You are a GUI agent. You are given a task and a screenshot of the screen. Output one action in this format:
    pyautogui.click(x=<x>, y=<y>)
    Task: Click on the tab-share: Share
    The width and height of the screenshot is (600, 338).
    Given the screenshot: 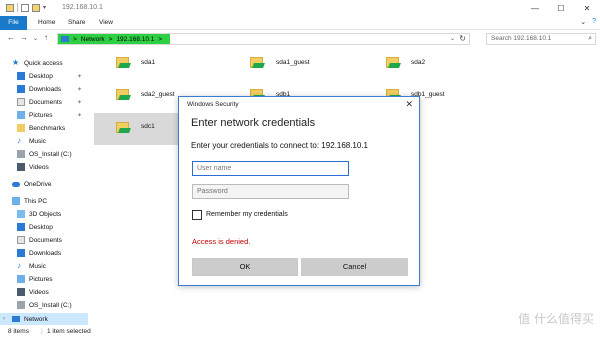 What is the action you would take?
    pyautogui.click(x=76, y=23)
    